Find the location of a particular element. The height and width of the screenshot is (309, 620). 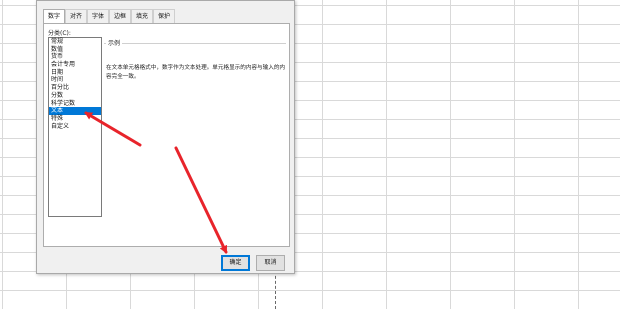

tab-protection: 保护 is located at coordinates (164, 16).